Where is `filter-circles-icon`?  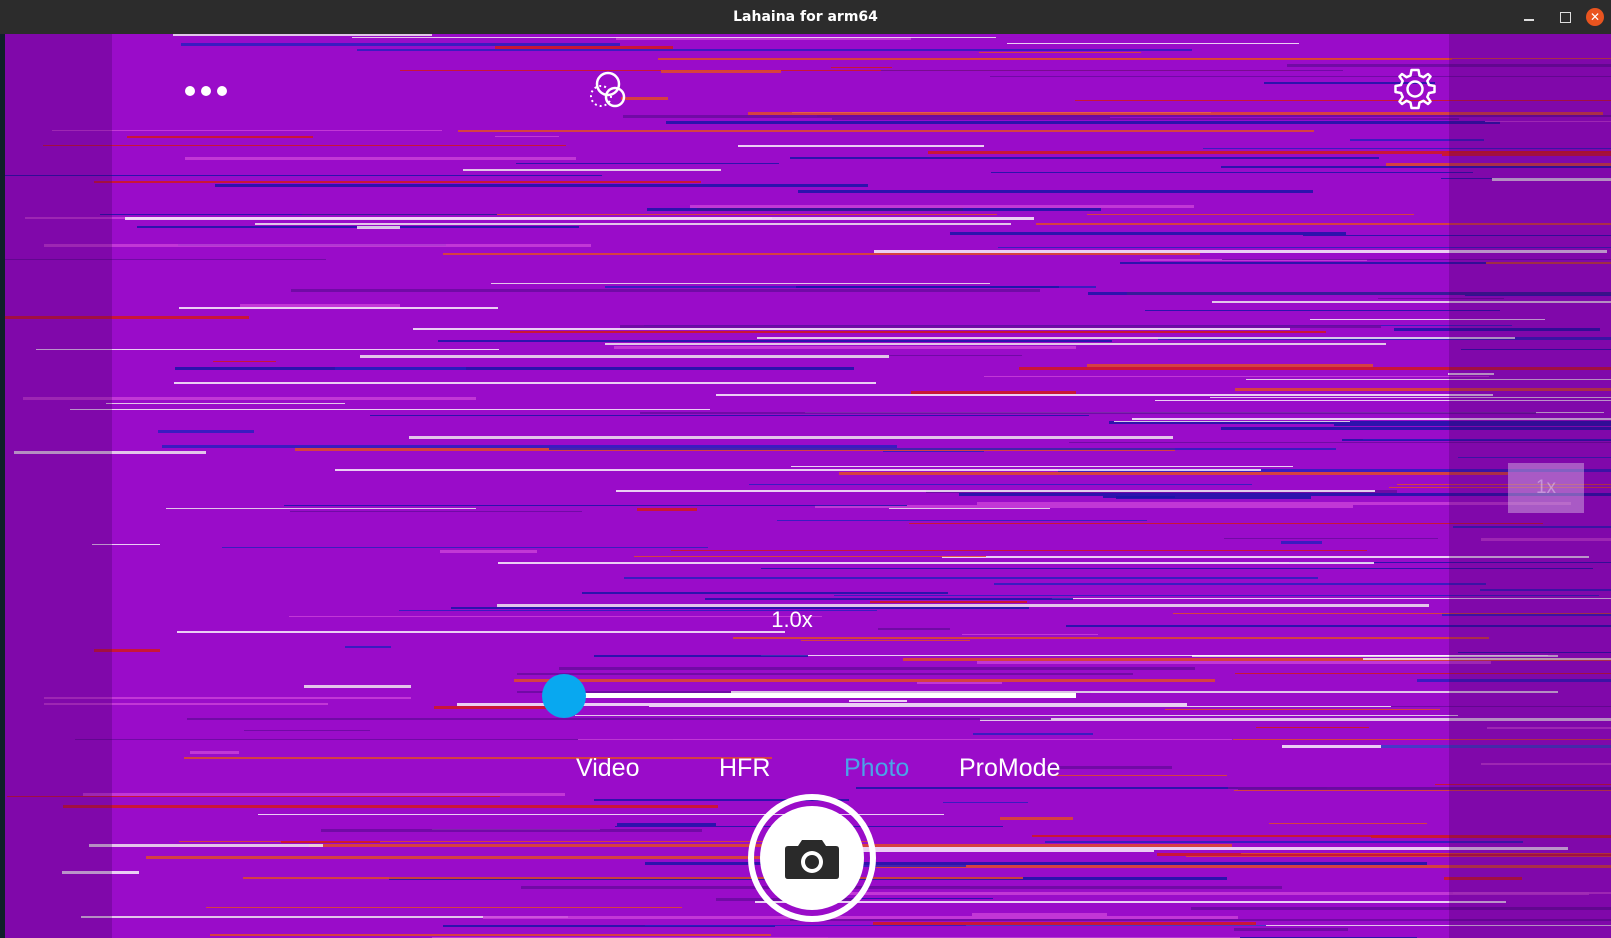
filter-circles-icon is located at coordinates (608, 89).